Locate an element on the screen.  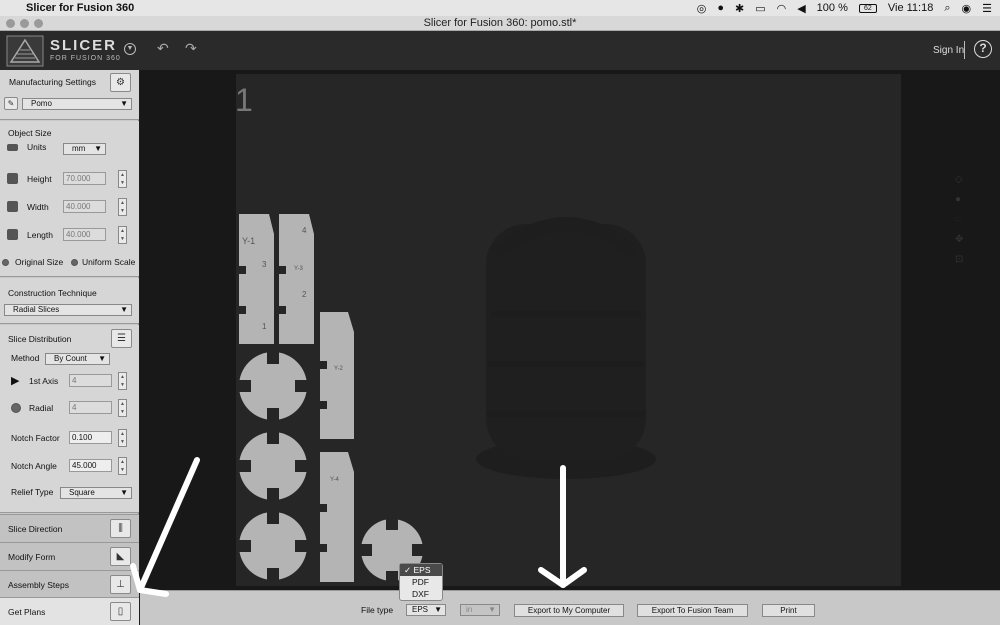
assembly-steps-icon: ⊥ is located at coordinates (120, 584).